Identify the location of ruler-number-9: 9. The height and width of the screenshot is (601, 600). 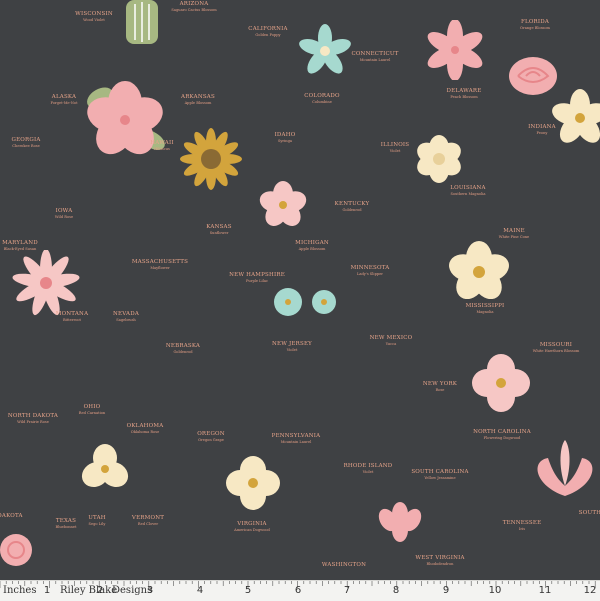
(446, 590).